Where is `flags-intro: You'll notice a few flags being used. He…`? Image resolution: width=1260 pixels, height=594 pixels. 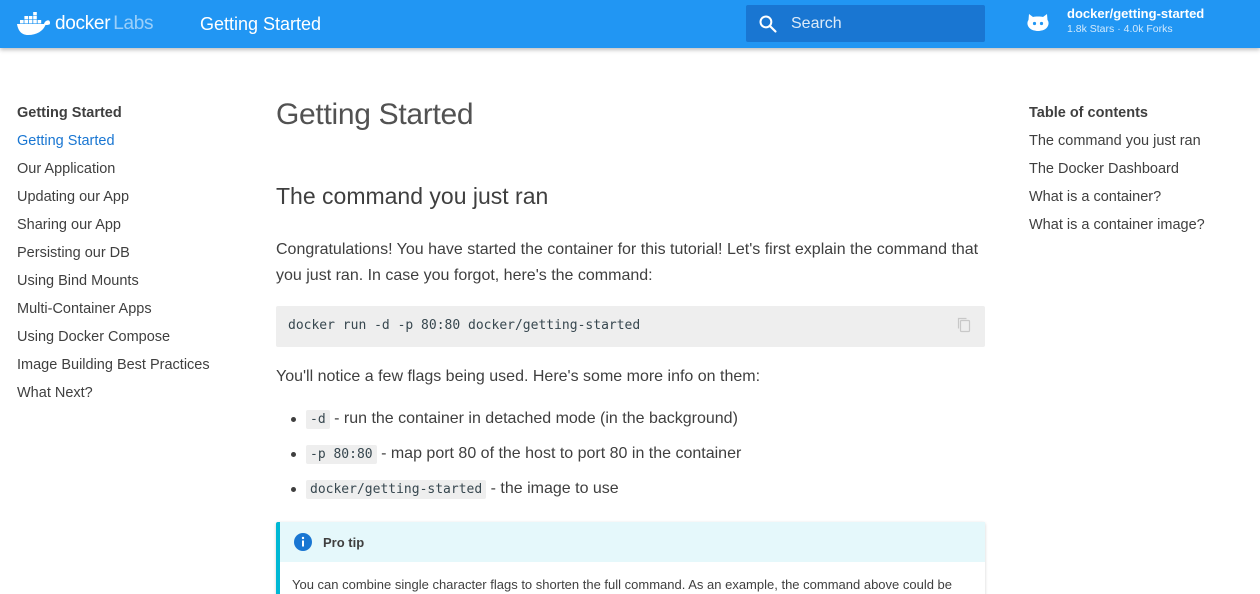 flags-intro: You'll notice a few flags being used. He… is located at coordinates (518, 376).